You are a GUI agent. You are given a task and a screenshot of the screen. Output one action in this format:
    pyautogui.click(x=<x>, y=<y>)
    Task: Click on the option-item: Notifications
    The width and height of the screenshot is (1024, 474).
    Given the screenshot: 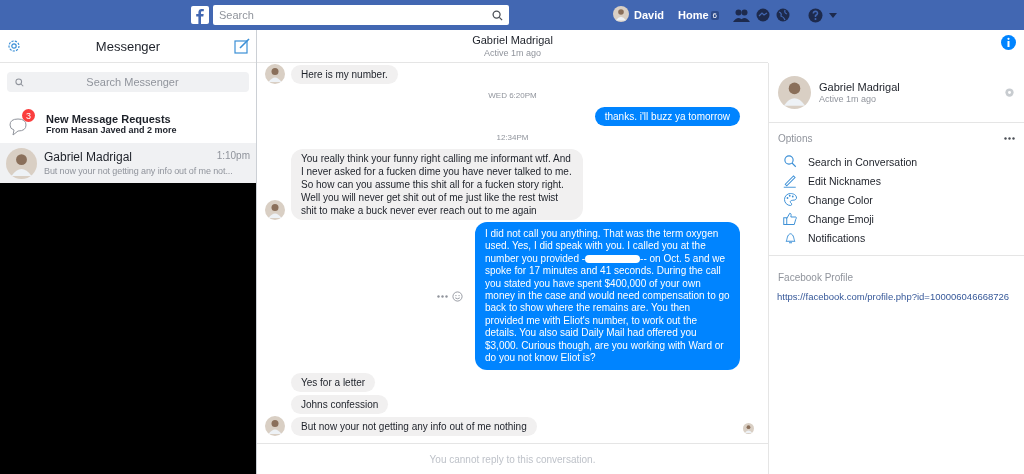 What is the action you would take?
    pyautogui.click(x=896, y=237)
    